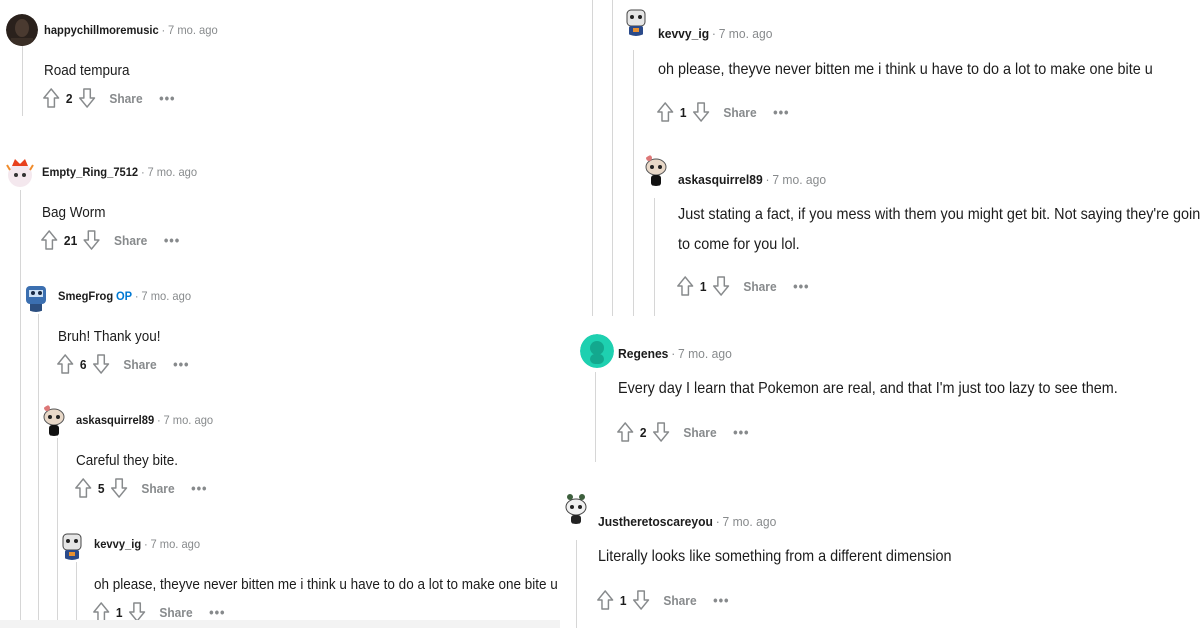 Image resolution: width=1200 pixels, height=628 pixels. What do you see at coordinates (655, 521) in the screenshot?
I see `author-name: Justheretoscareyou` at bounding box center [655, 521].